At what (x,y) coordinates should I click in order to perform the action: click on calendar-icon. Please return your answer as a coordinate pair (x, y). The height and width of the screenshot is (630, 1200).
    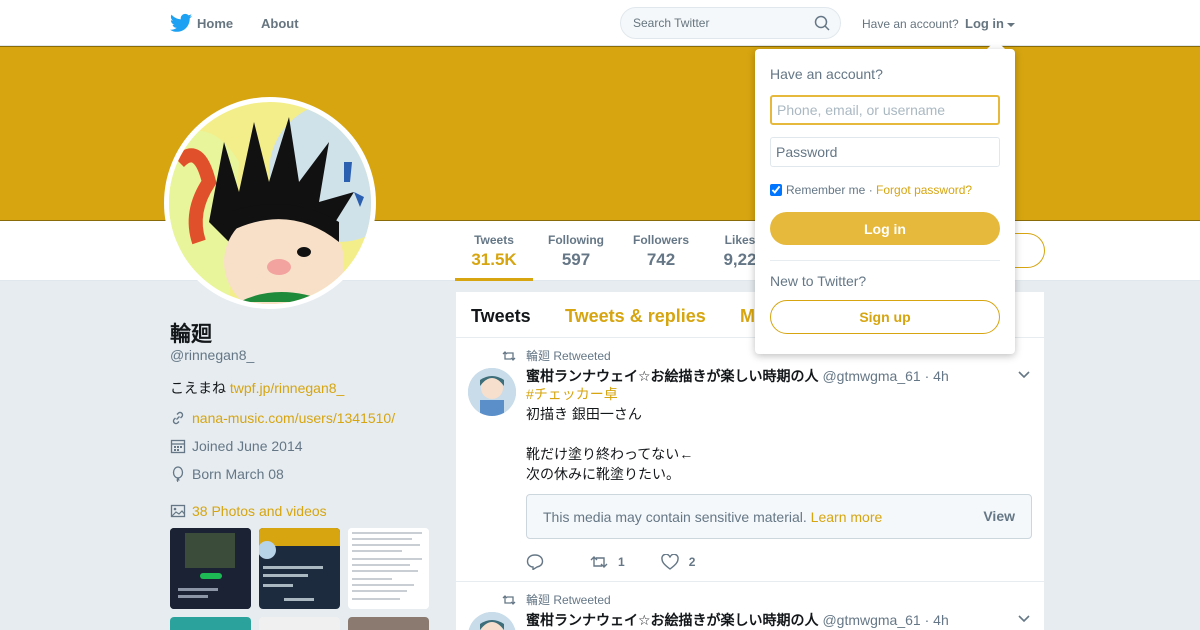
    Looking at the image, I should click on (178, 446).